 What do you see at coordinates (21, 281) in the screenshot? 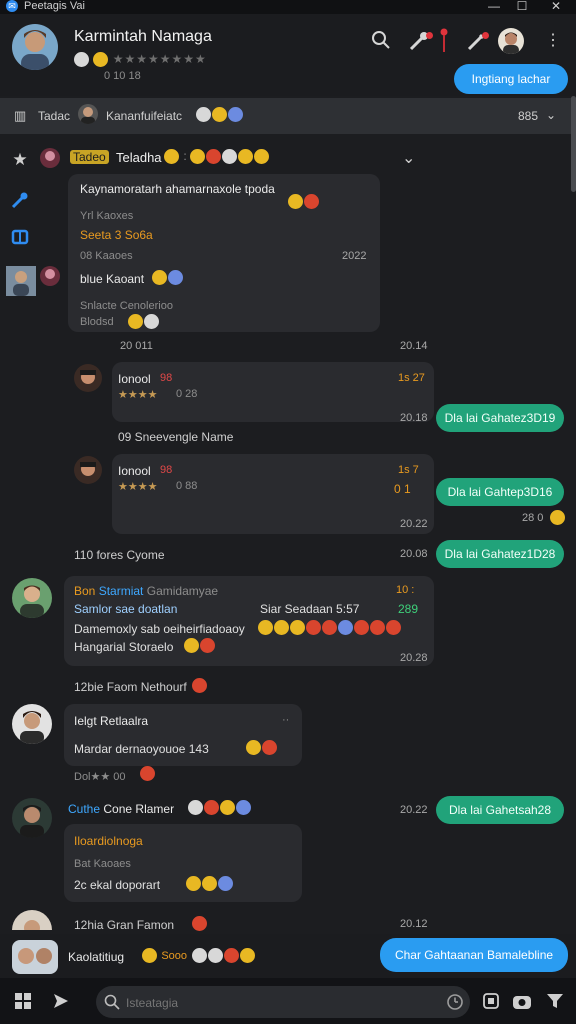
I see `contact-thumb` at bounding box center [21, 281].